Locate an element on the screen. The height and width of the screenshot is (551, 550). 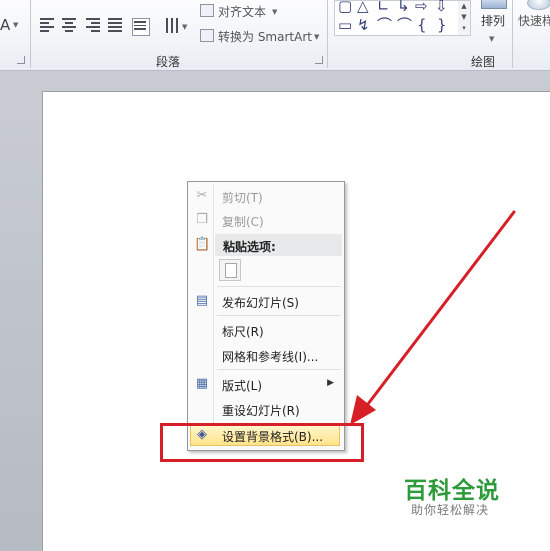
quick-styles-button: 快速样 is located at coordinates (534, 20).